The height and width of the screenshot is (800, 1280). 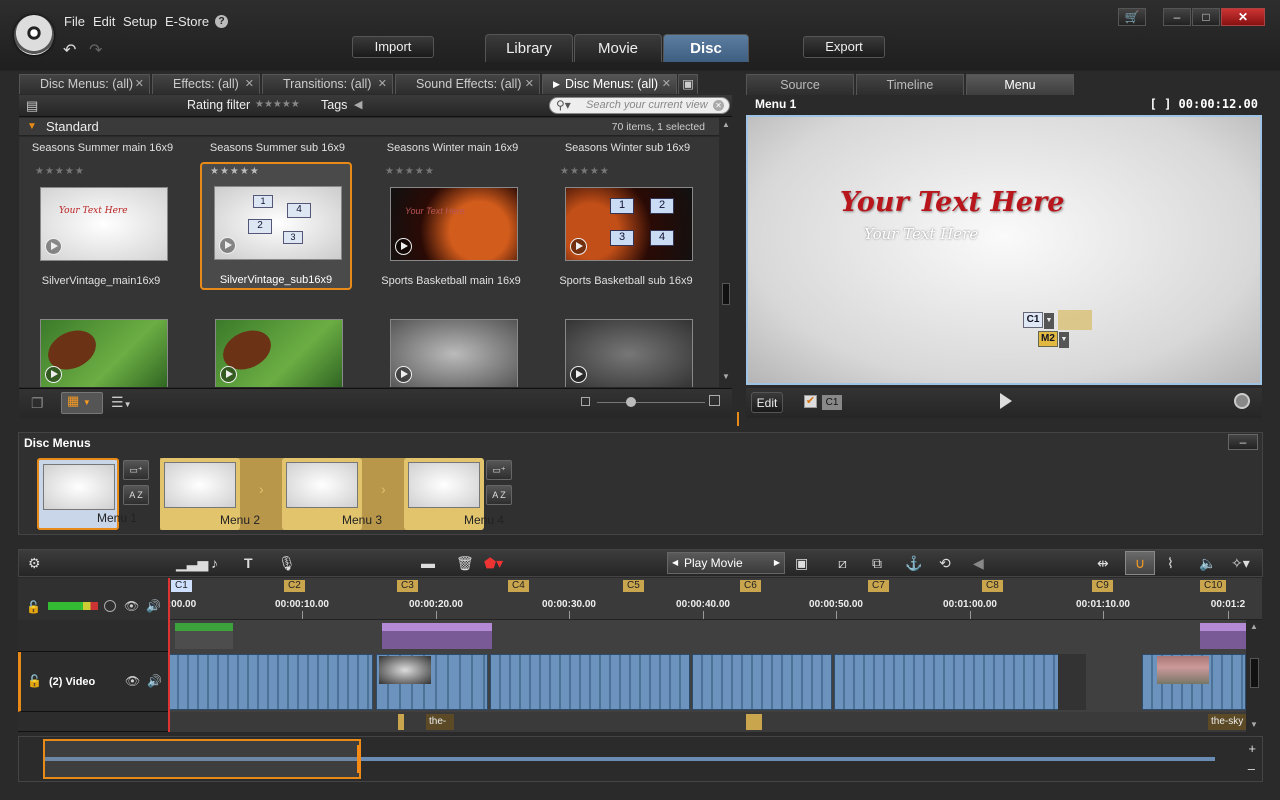 What do you see at coordinates (358, 104) in the screenshot?
I see `tag-icon: ◀` at bounding box center [358, 104].